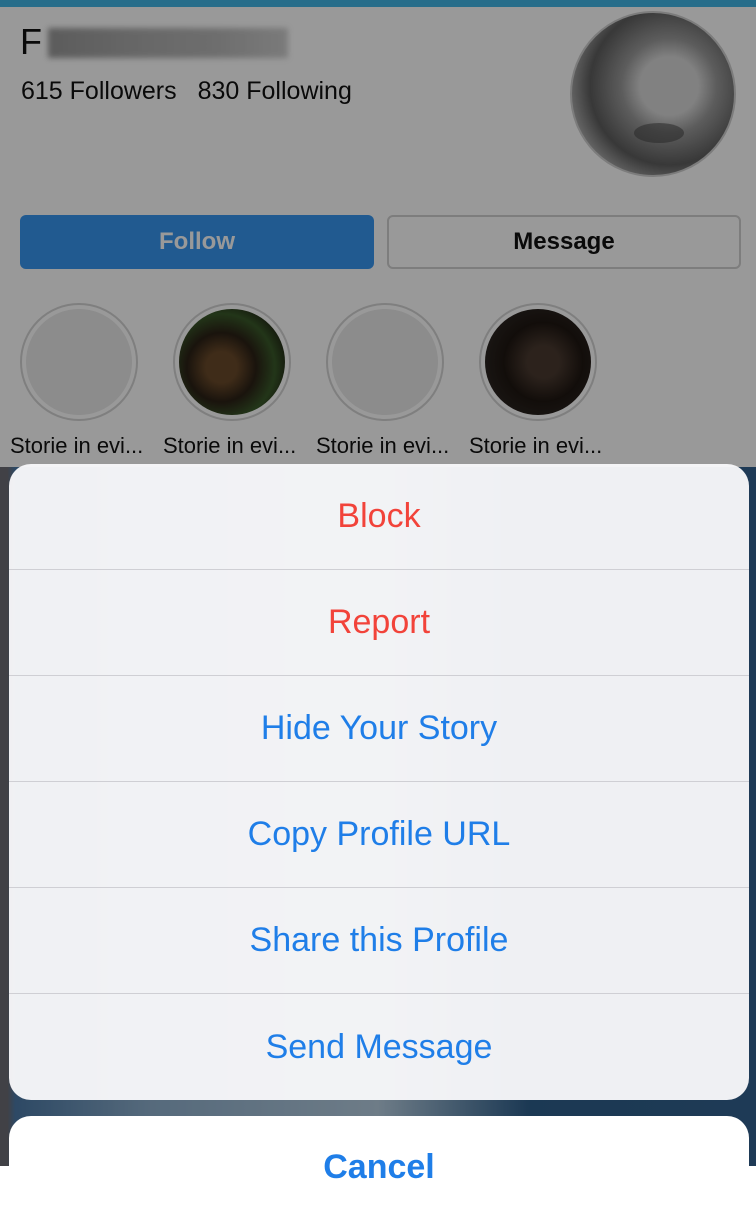 This screenshot has width=756, height=1216. I want to click on block-button: Block, so click(379, 517).